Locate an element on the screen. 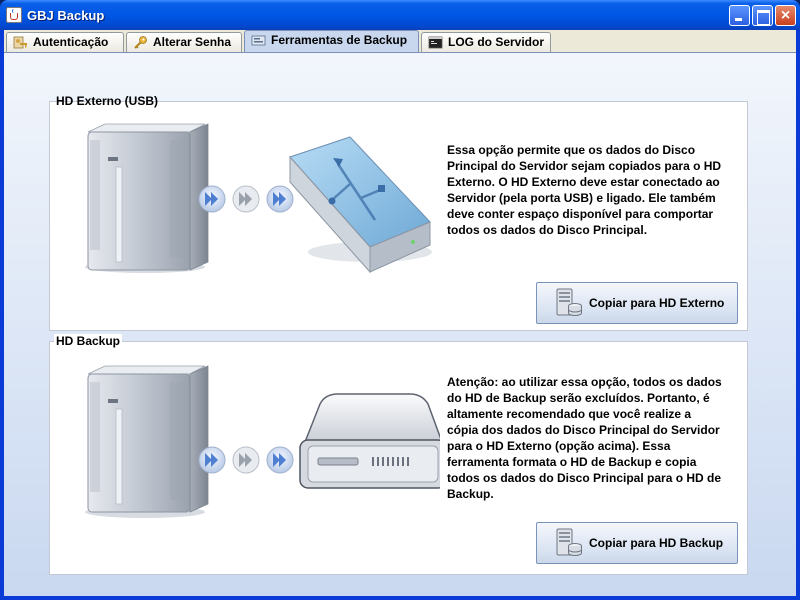  tab-ferramentas-de-backup: Ferramentas de Backup is located at coordinates (331, 41).